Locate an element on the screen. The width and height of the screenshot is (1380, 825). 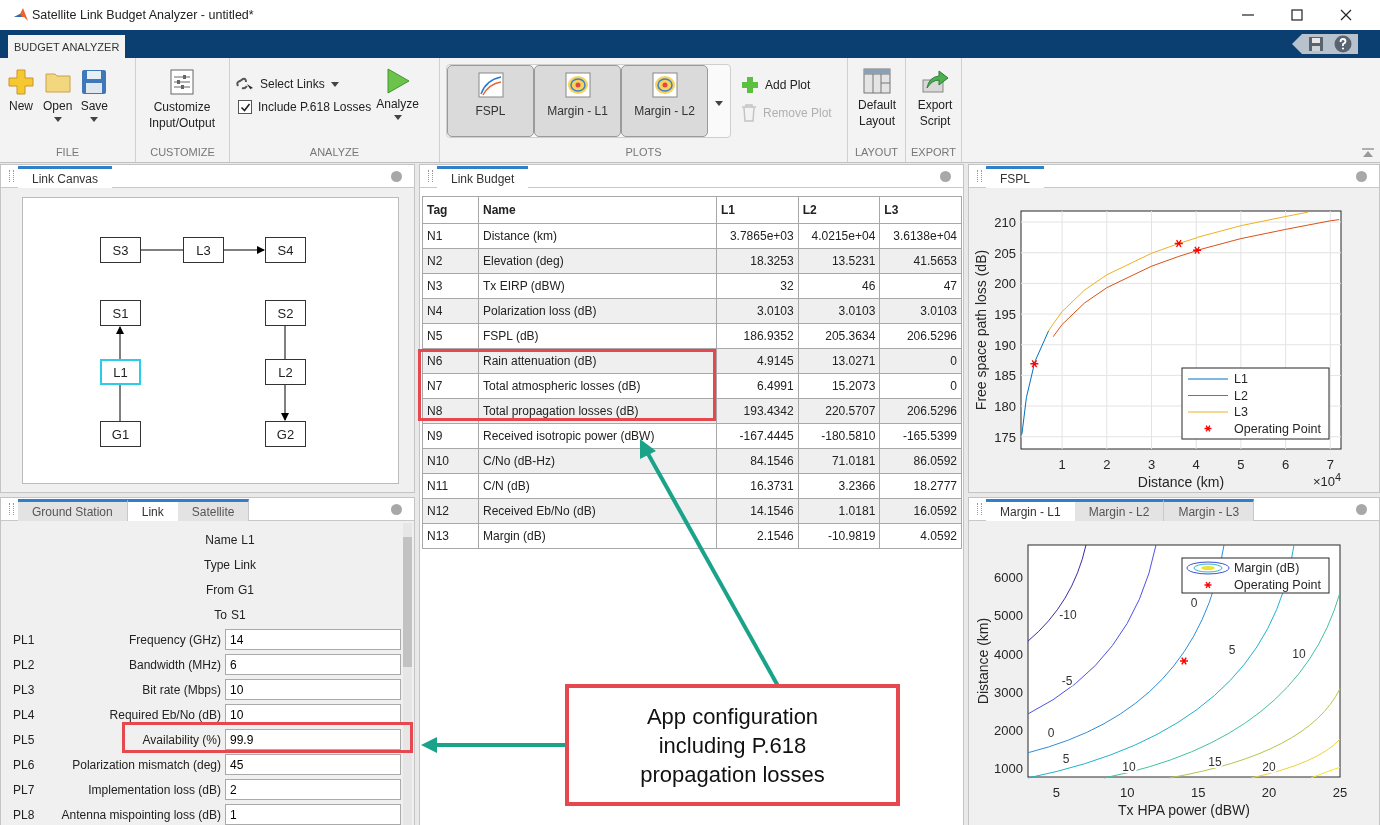
table-cell: Elevation (deg) is located at coordinates (597, 261).